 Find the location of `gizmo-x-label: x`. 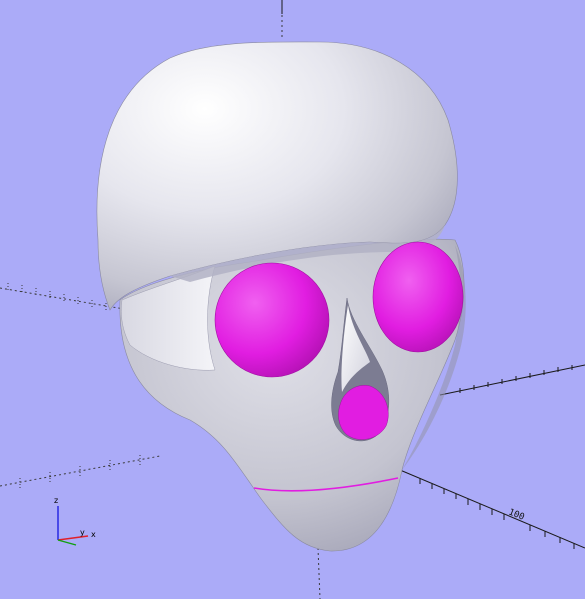

gizmo-x-label: x is located at coordinates (93, 534).